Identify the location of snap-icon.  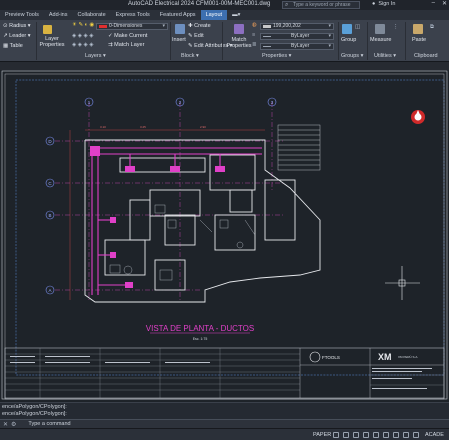
(346, 435).